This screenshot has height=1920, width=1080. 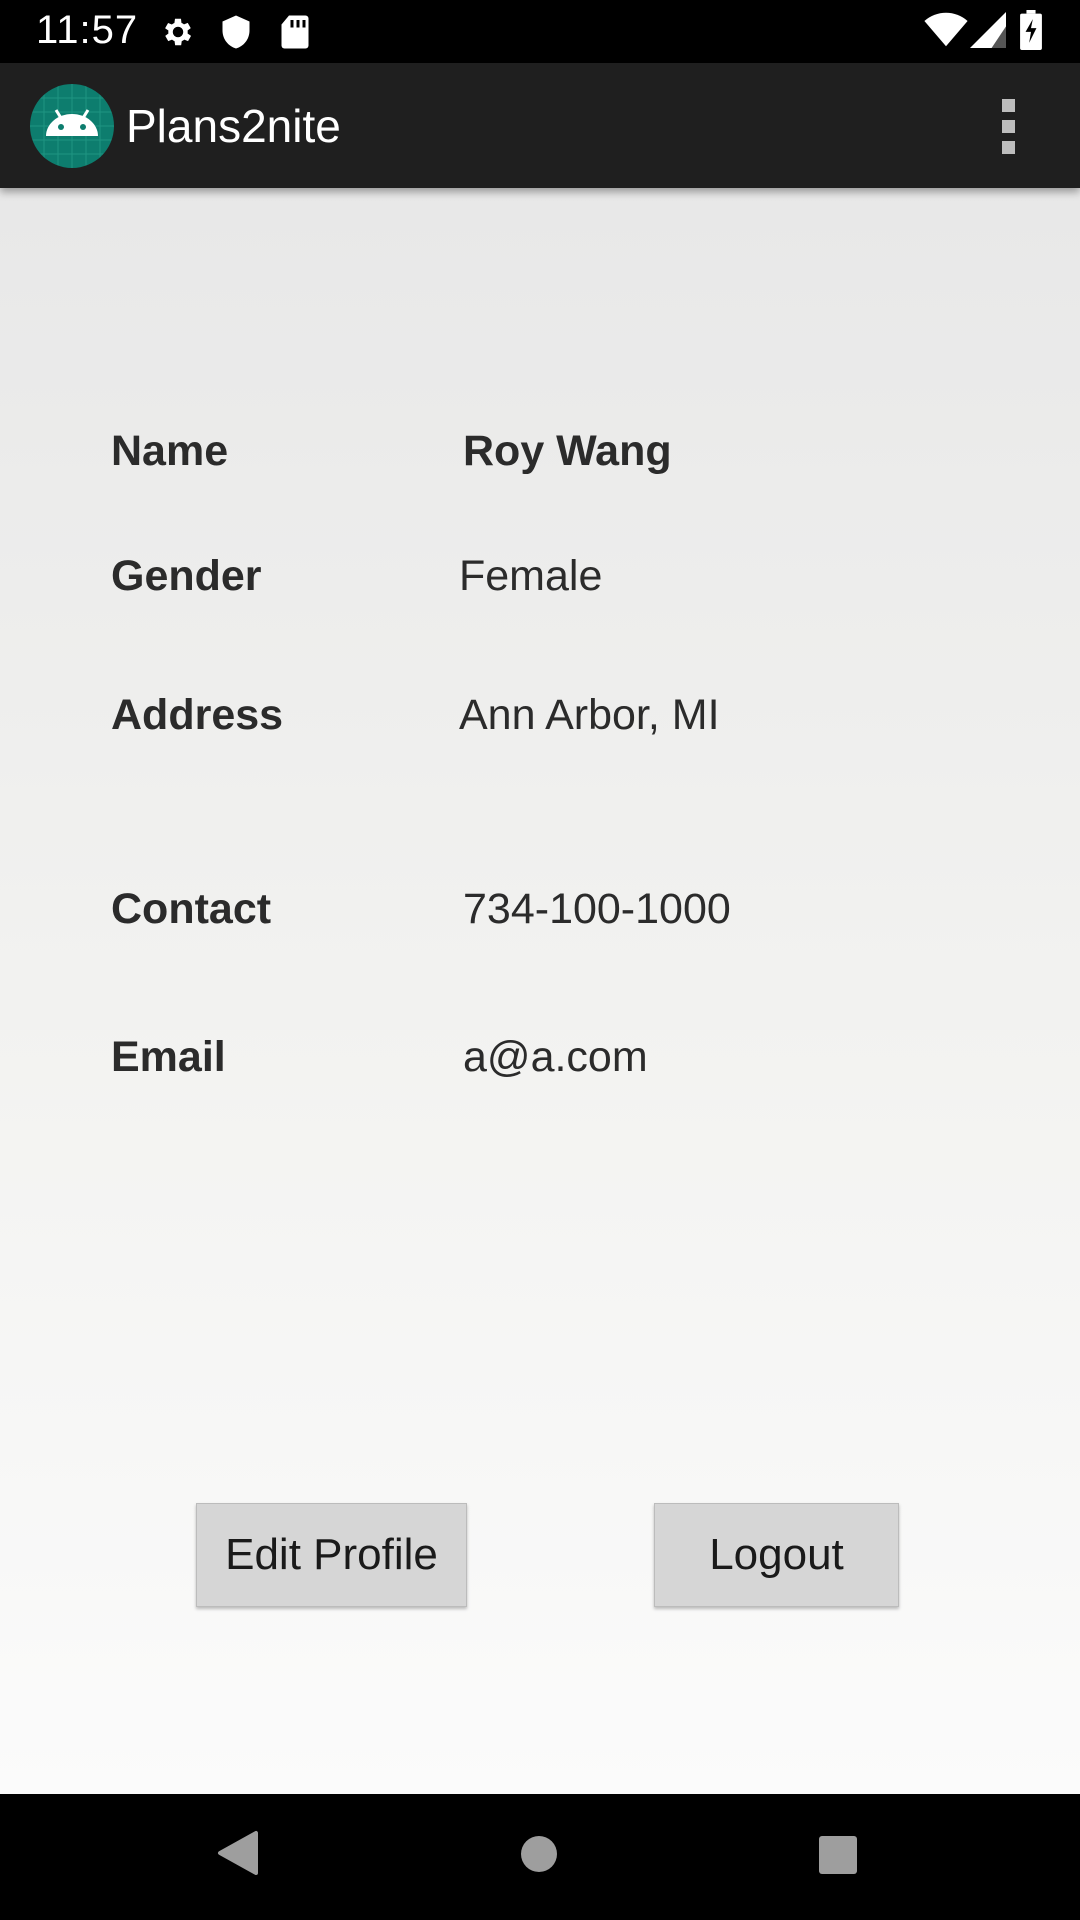 I want to click on app-title: Plans2nite, so click(x=233, y=126).